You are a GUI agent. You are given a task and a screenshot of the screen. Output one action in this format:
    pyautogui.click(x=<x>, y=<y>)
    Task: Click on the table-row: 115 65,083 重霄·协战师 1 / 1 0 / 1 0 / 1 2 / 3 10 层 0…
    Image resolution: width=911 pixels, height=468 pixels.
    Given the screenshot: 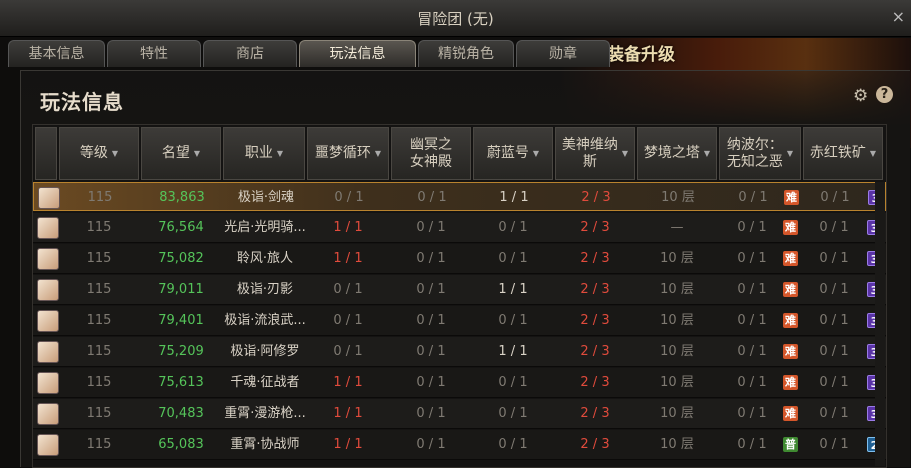 What is the action you would take?
    pyautogui.click(x=459, y=445)
    